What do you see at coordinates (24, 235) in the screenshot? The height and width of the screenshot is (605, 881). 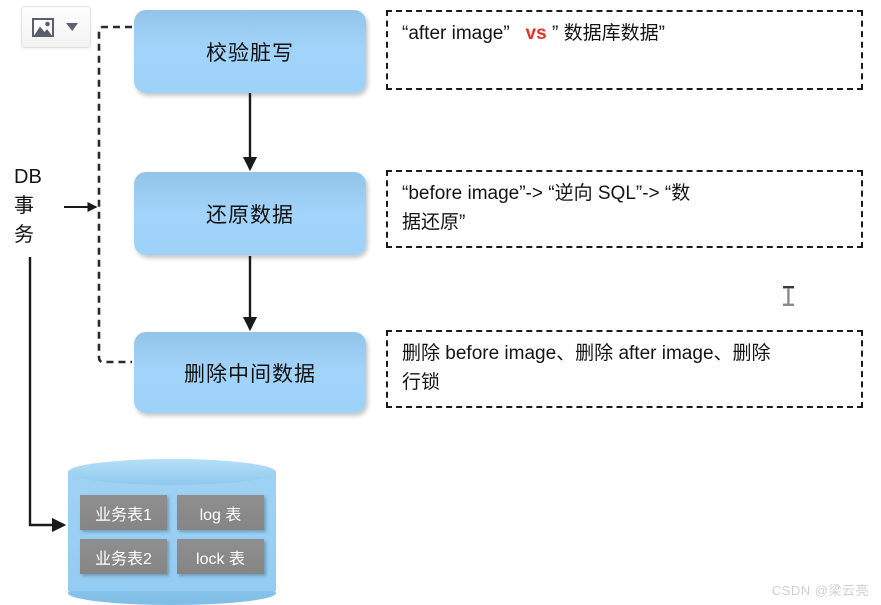 I see `db-label-line-3: 务` at bounding box center [24, 235].